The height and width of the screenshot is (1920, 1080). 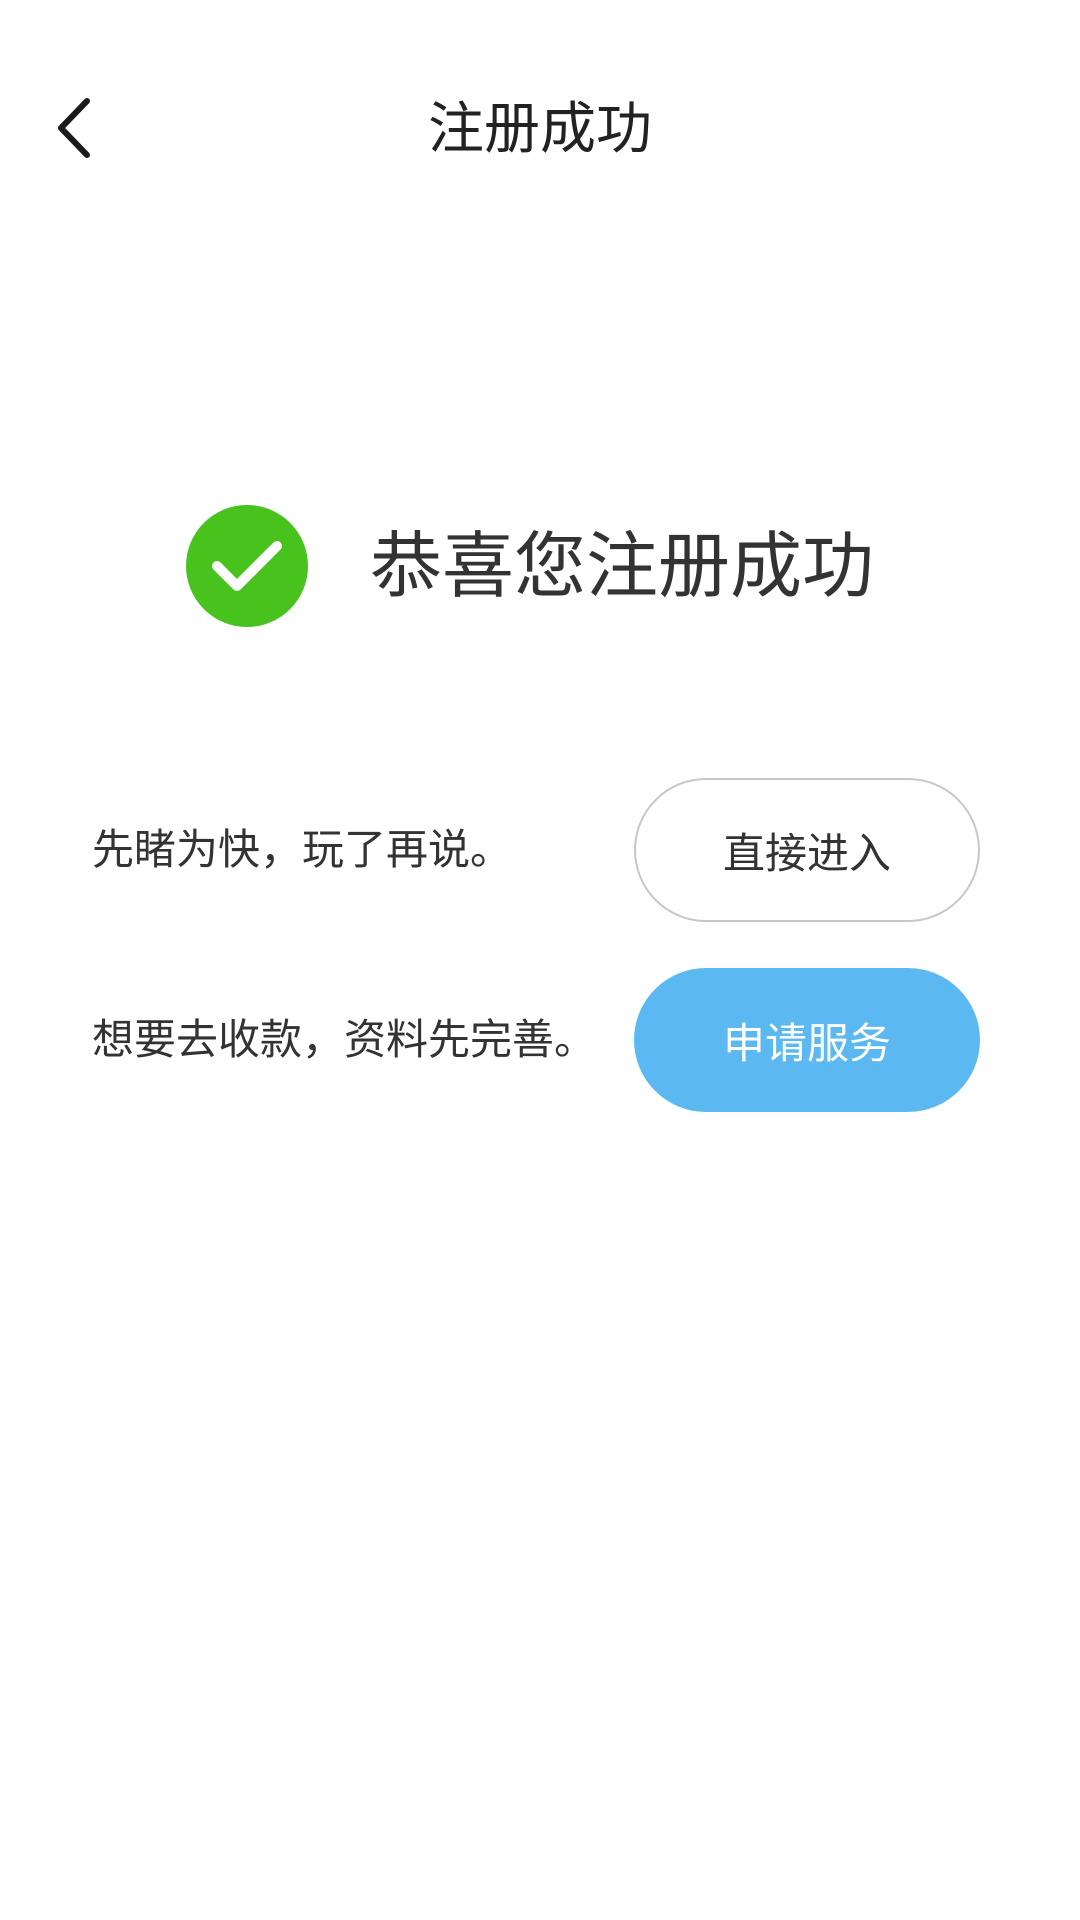 I want to click on top-bar: 注册成功, so click(x=540, y=130).